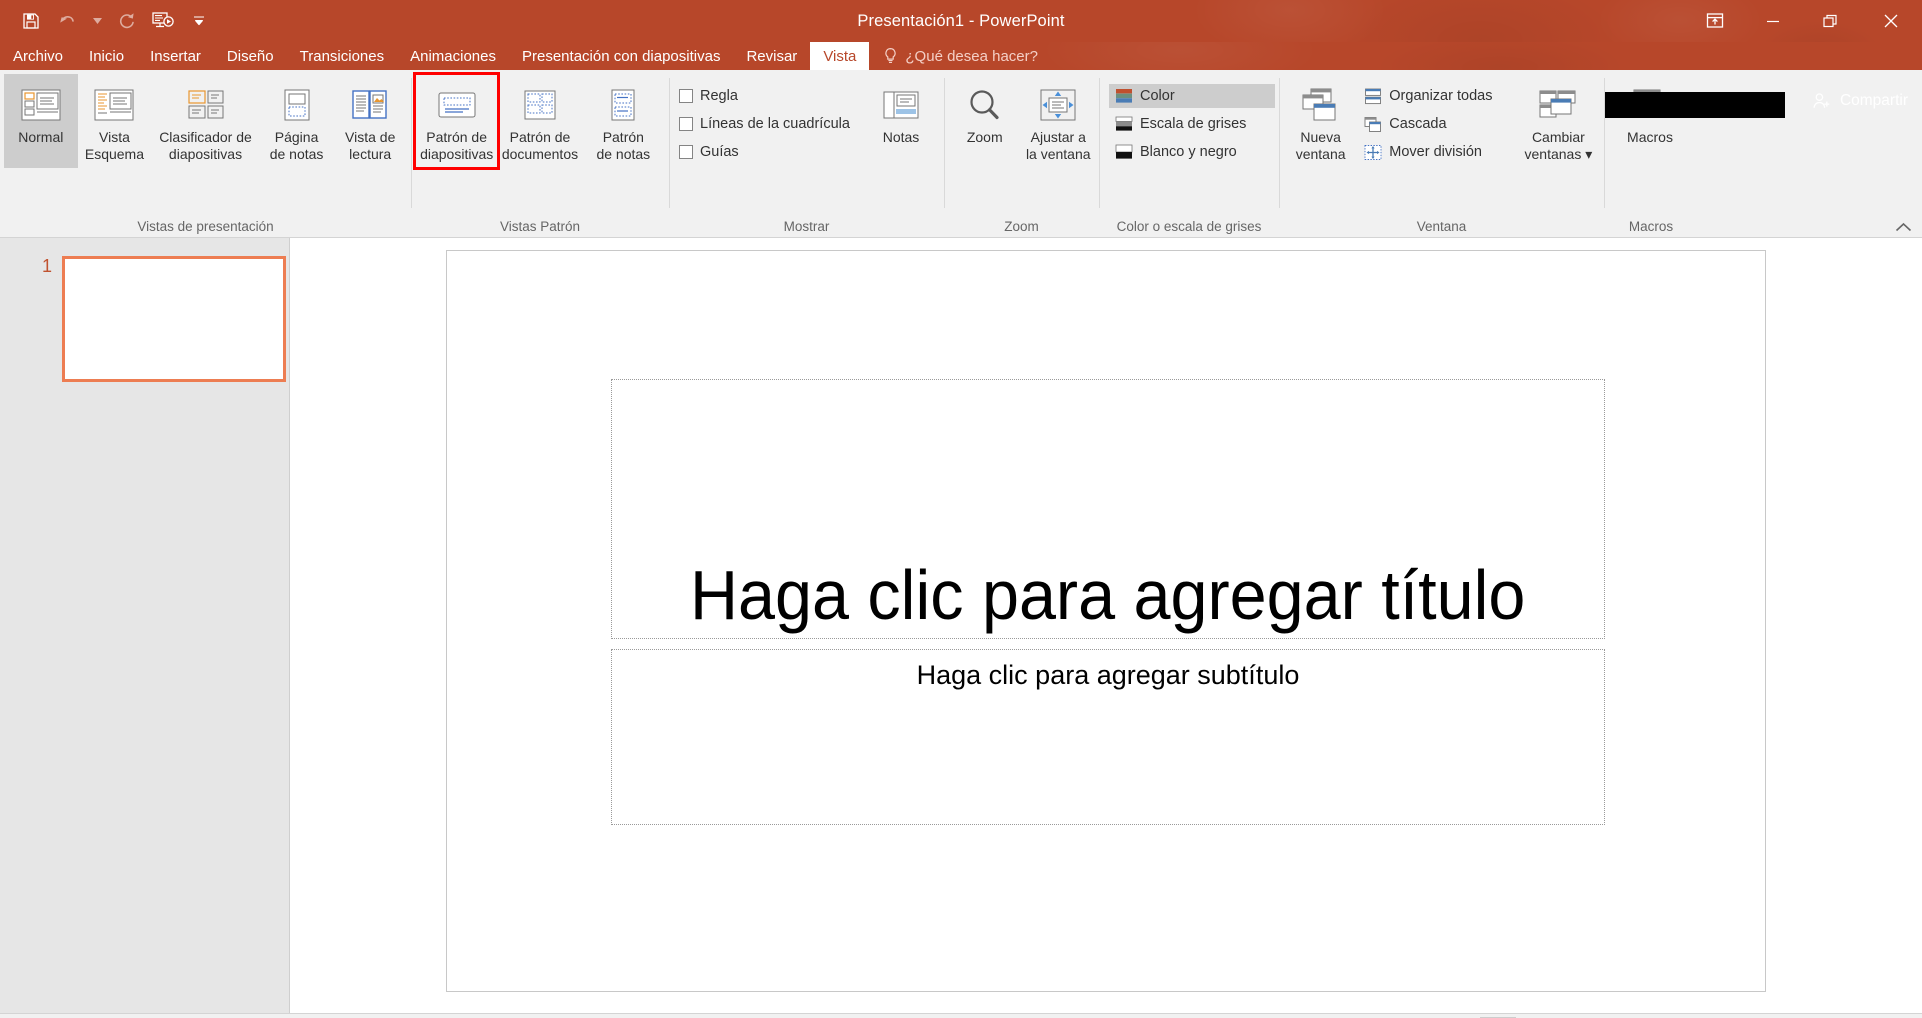 The width and height of the screenshot is (1922, 1018). Describe the element at coordinates (1058, 137) in the screenshot. I see `fit-to-window-label-1: Ajustar a` at that location.